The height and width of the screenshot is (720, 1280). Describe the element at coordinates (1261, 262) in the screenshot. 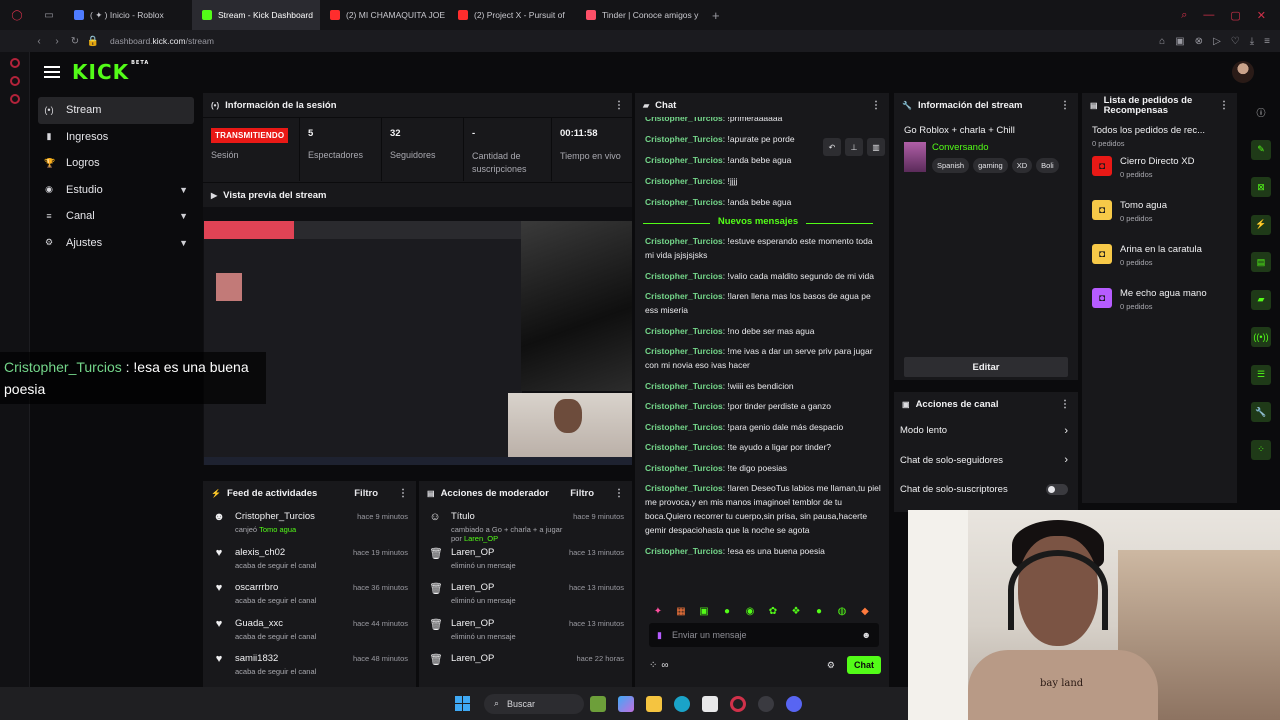

I see `document-icon: ▤` at that location.